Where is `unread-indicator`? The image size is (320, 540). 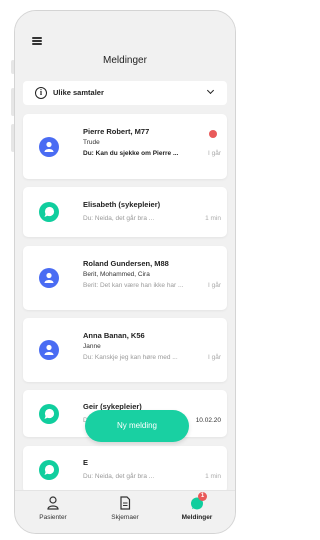 unread-indicator is located at coordinates (213, 134).